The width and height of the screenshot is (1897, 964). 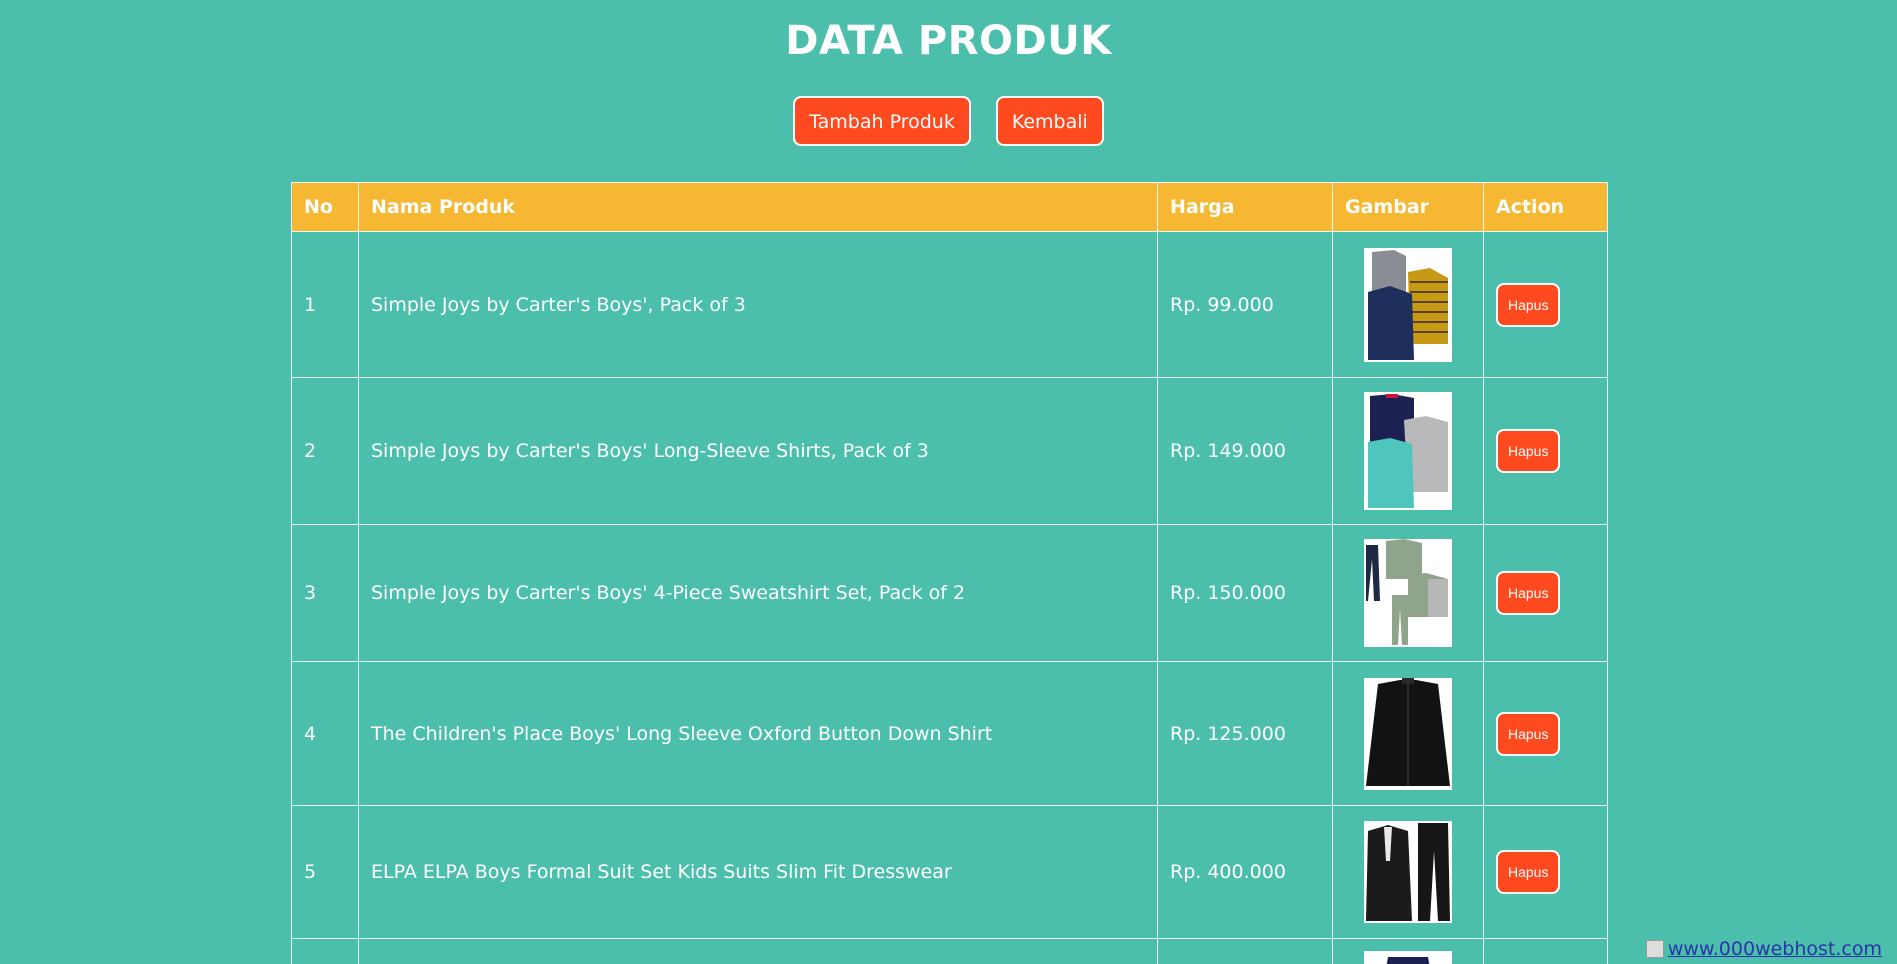 I want to click on image-cell-partial, so click(x=1408, y=951).